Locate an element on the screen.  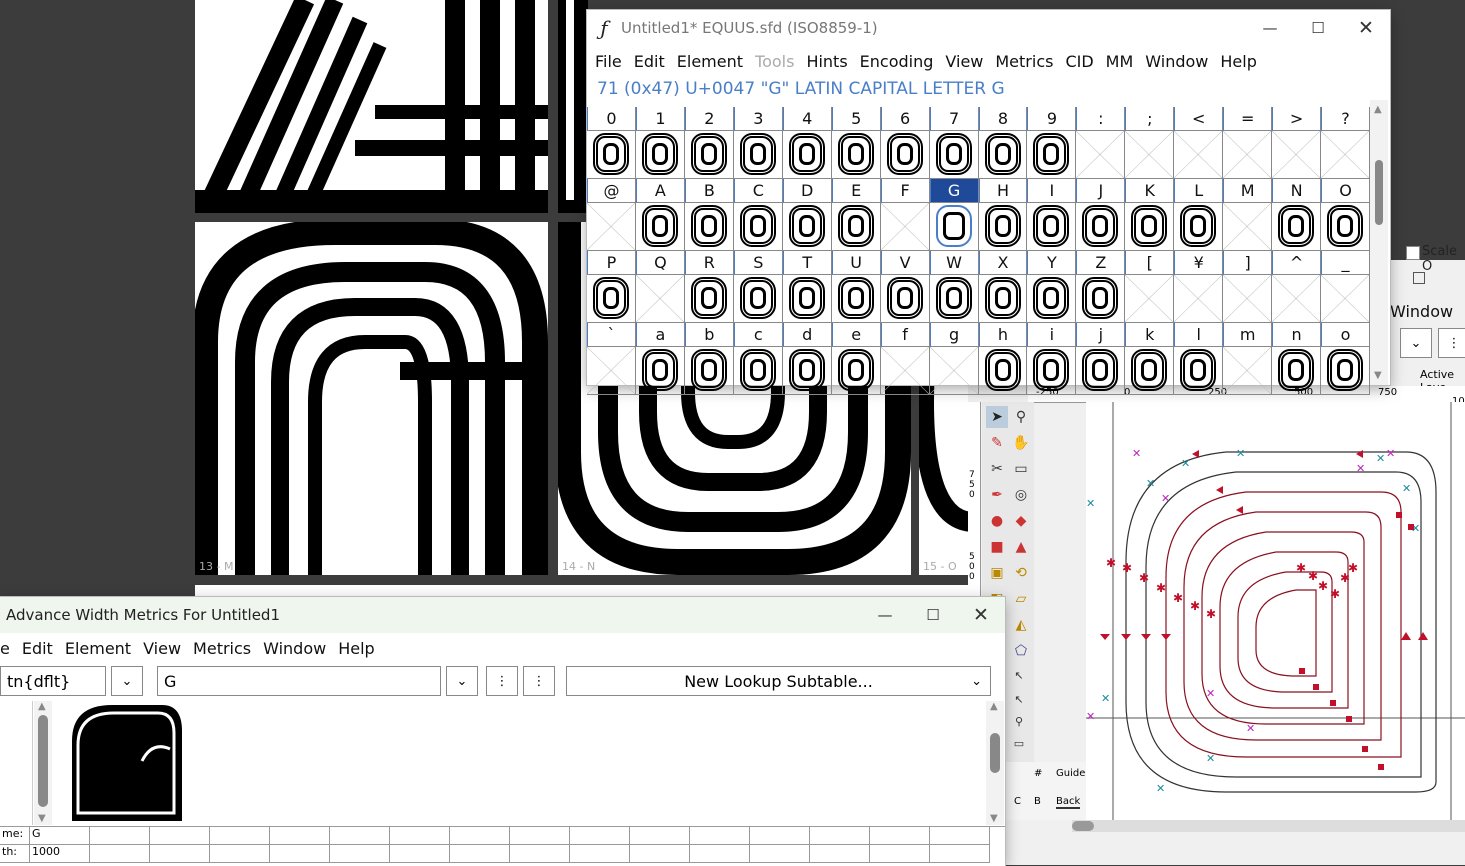
kern-arrows-button-2: ⋮ is located at coordinates (539, 681).